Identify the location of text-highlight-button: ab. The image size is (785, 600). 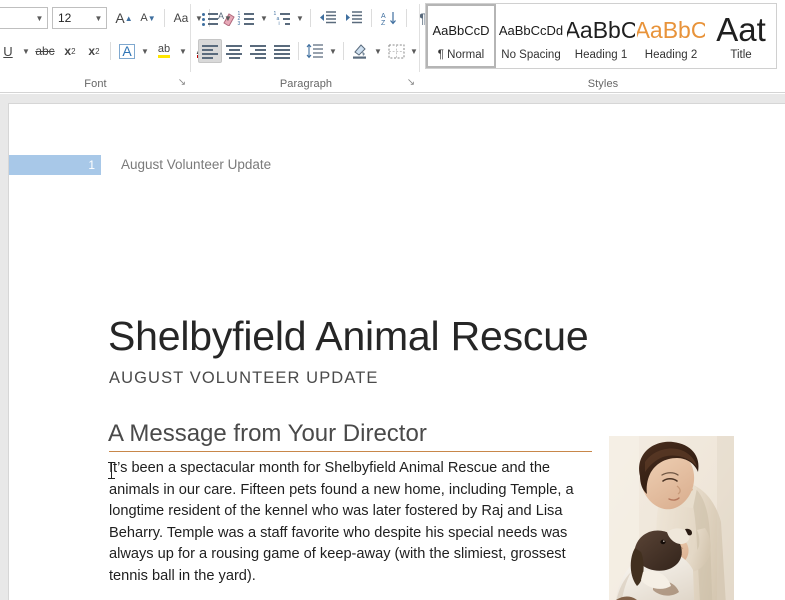
(164, 51).